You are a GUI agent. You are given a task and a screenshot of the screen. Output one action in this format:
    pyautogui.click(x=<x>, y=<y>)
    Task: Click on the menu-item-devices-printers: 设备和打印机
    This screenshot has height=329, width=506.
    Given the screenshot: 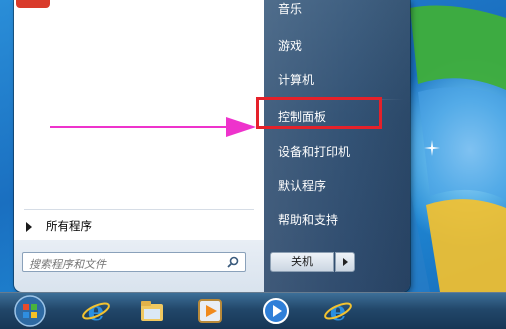 What is the action you would take?
    pyautogui.click(x=337, y=152)
    